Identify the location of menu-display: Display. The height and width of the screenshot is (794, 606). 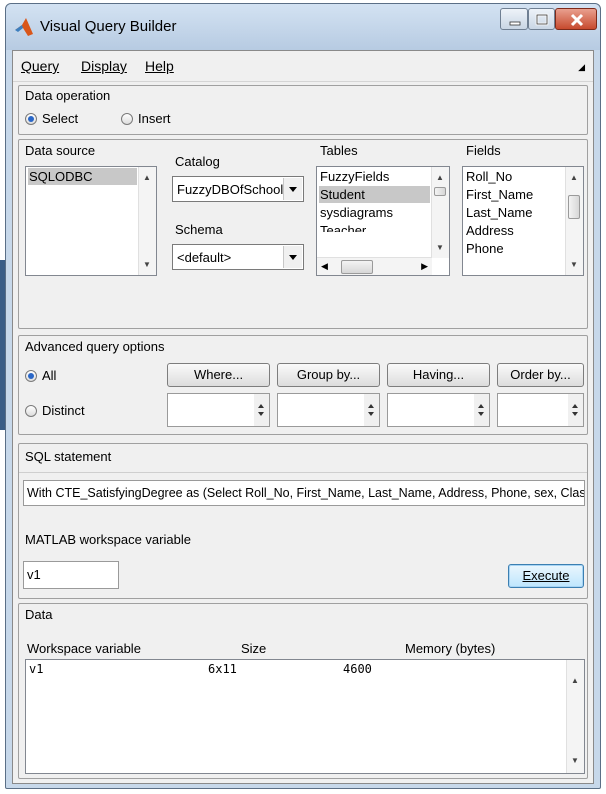
(104, 66).